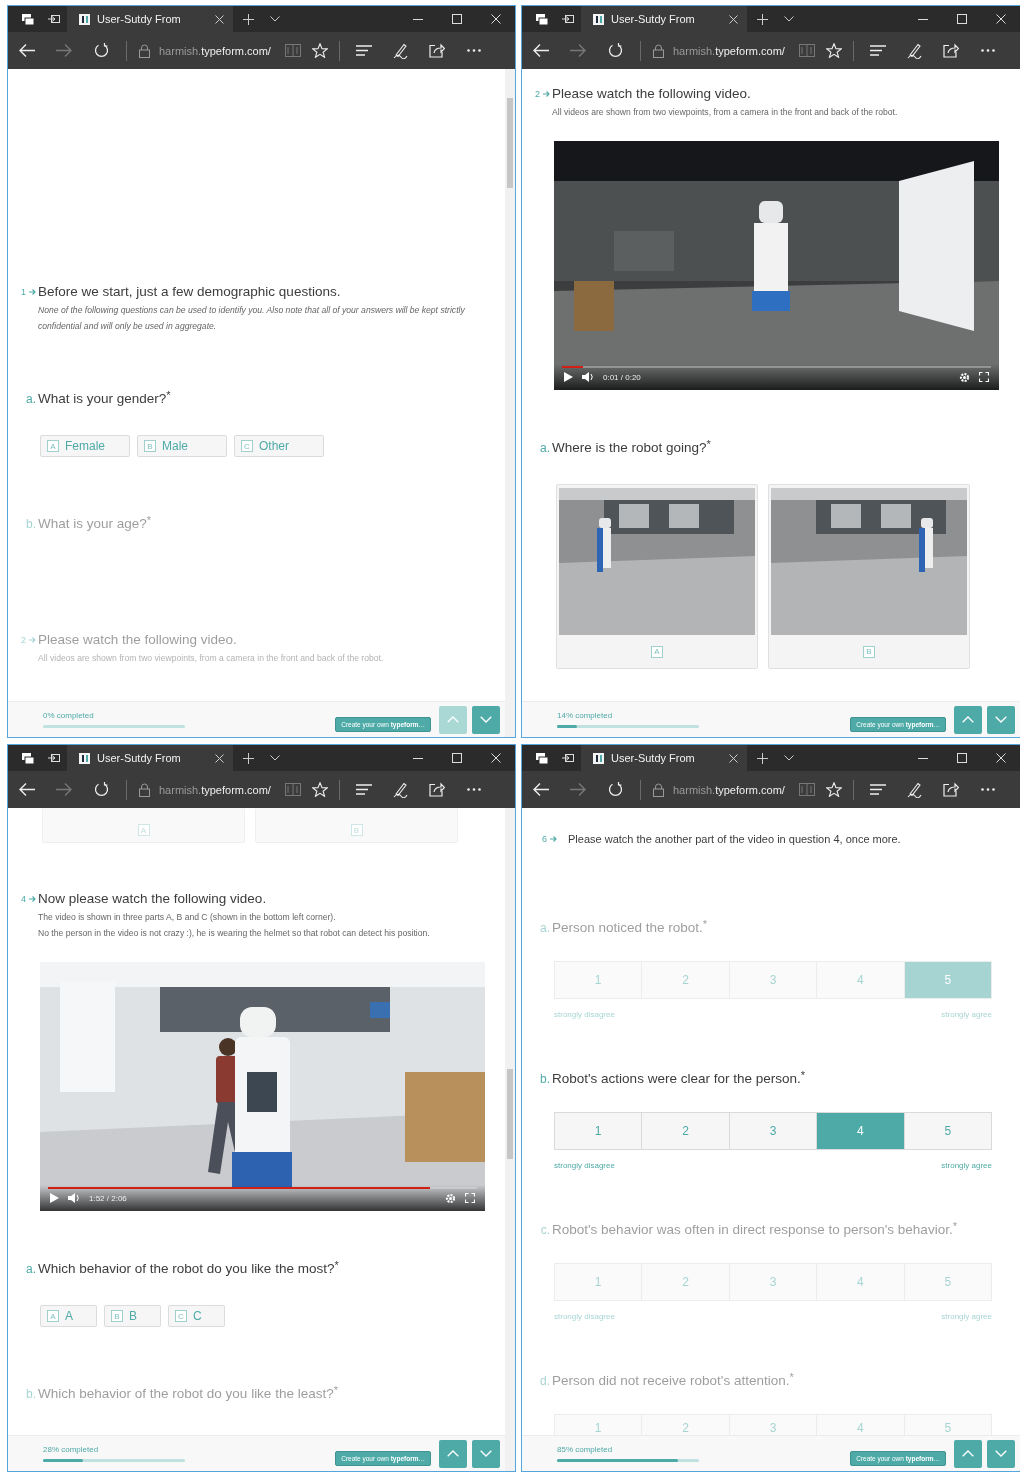 The height and width of the screenshot is (1472, 1020). Describe the element at coordinates (869, 576) in the screenshot. I see `choice-card: B` at that location.